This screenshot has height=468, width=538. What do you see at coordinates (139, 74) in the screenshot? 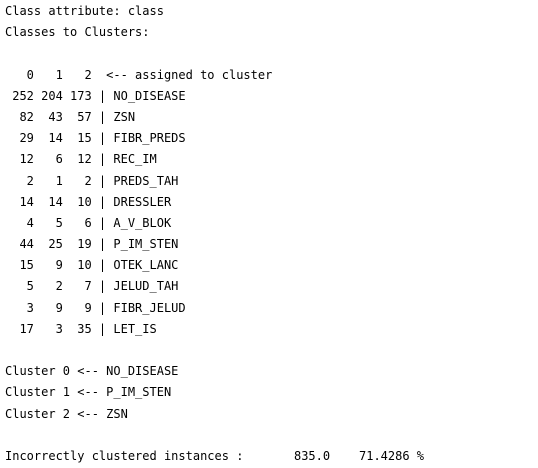
I see `cluster-header-row: 0 1 2 <-- assigned to cluster` at bounding box center [139, 74].